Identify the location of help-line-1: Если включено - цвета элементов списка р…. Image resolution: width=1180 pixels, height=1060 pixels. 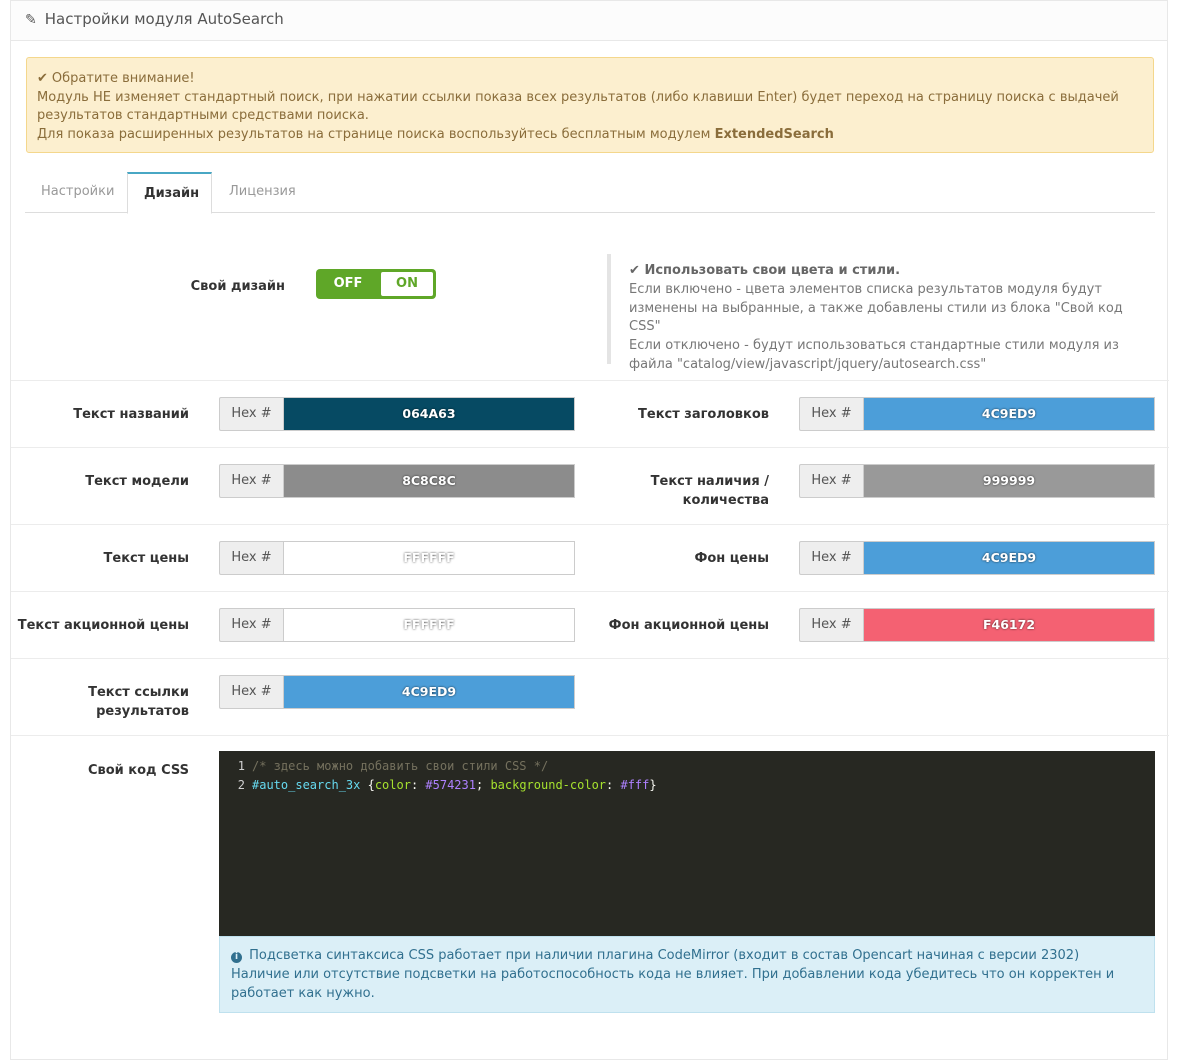
(876, 308).